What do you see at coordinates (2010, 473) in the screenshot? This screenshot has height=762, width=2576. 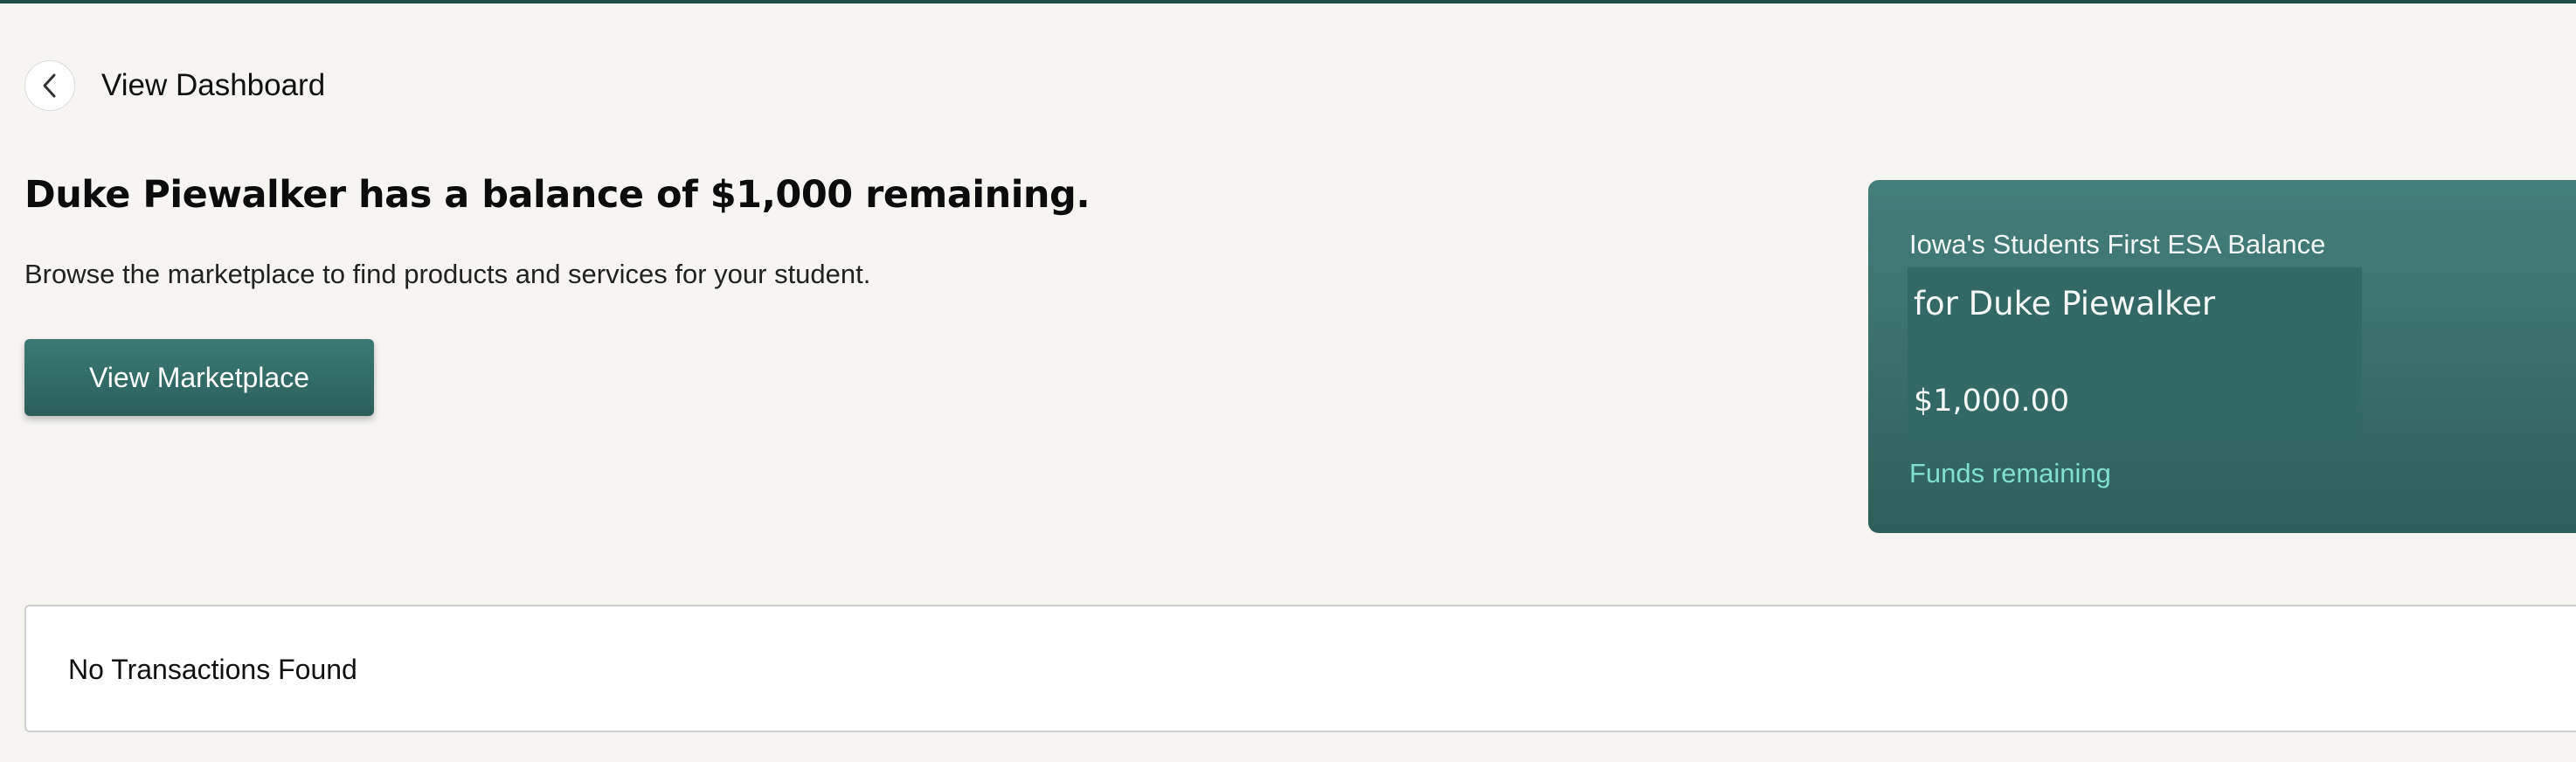 I see `funds-remaining-label: Funds remaining` at bounding box center [2010, 473].